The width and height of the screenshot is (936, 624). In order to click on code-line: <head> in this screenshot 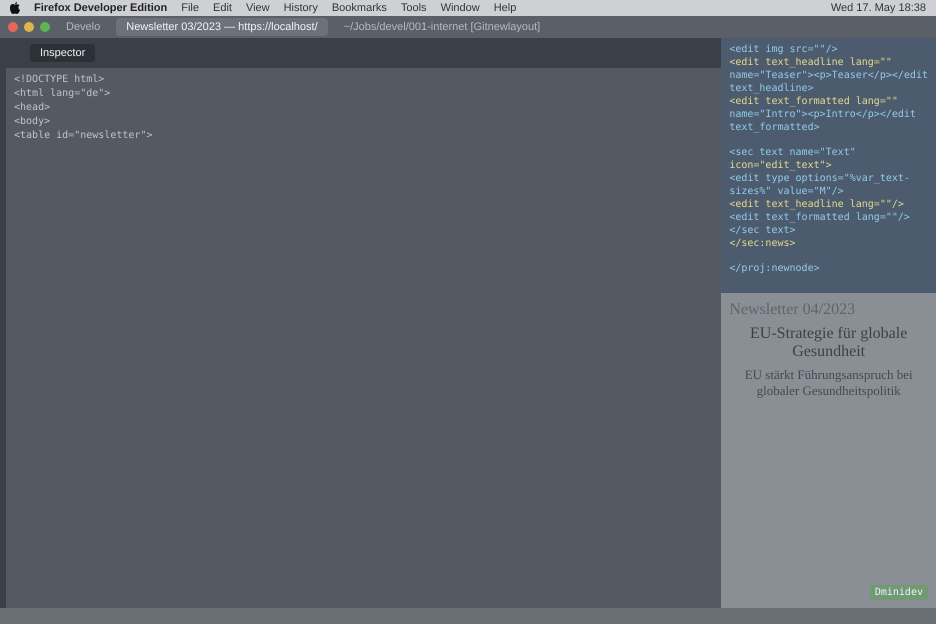, I will do `click(33, 108)`.